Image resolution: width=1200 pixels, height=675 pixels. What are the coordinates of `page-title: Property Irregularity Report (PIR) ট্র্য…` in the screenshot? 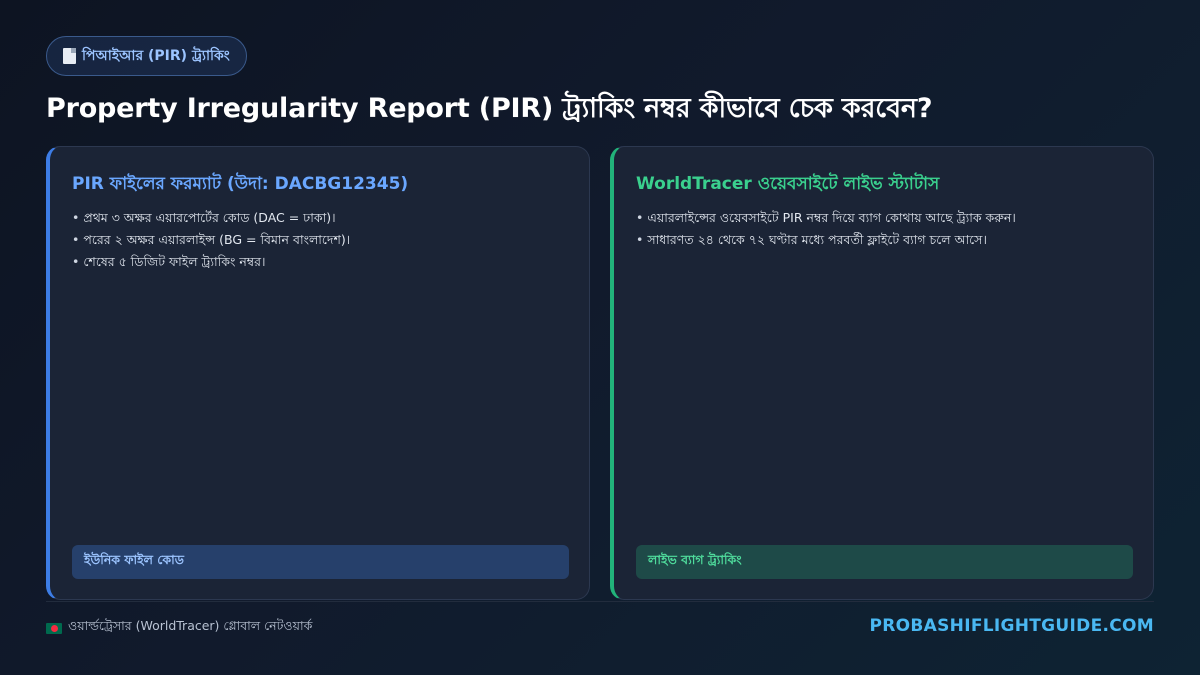 It's located at (489, 108).